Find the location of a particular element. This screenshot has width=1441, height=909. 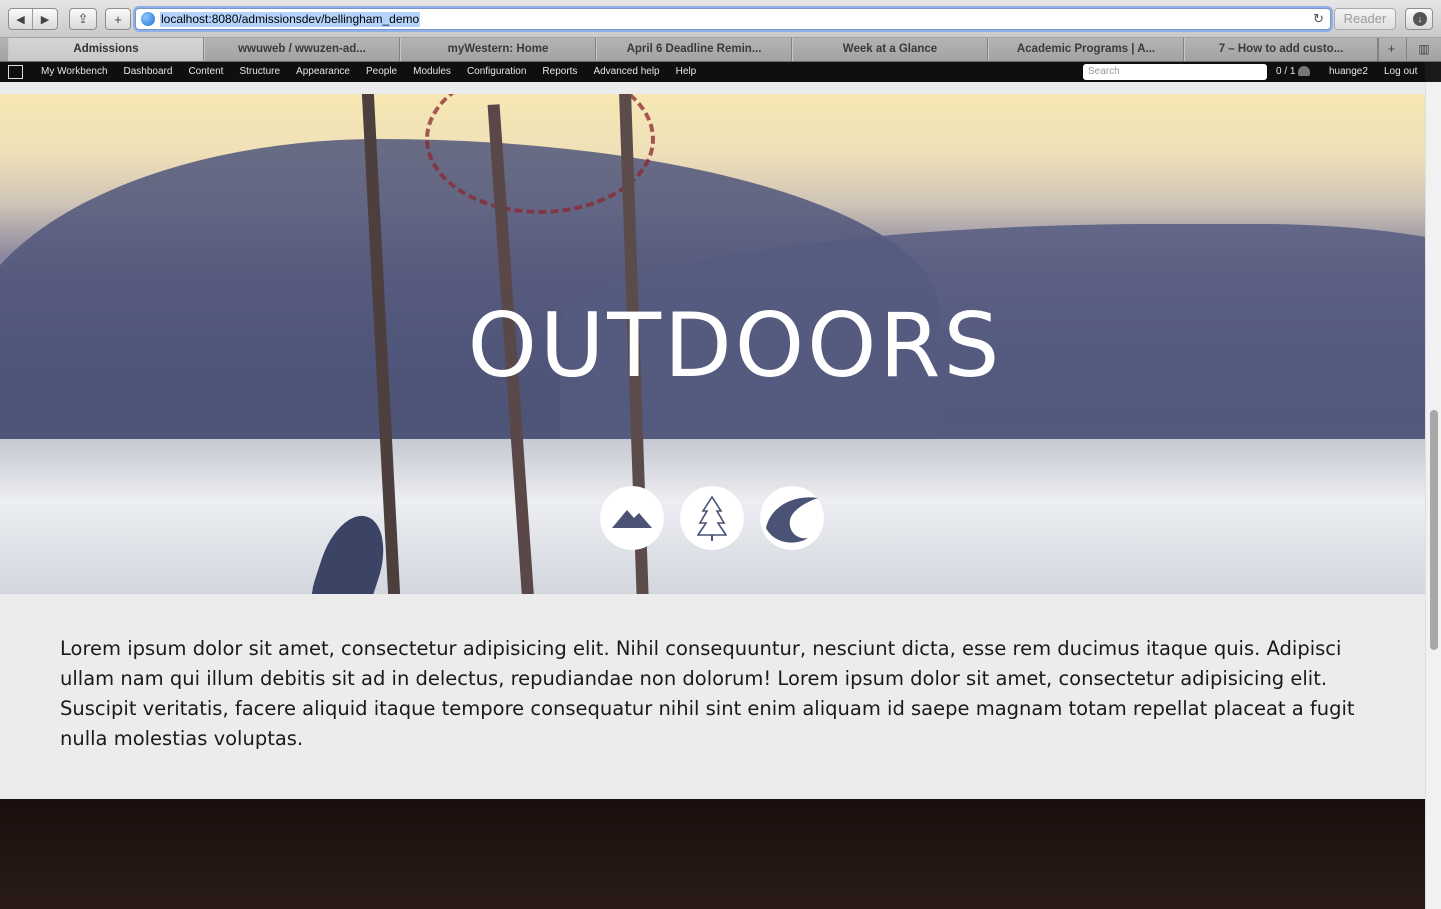

hero-icon-row is located at coordinates (712, 518).